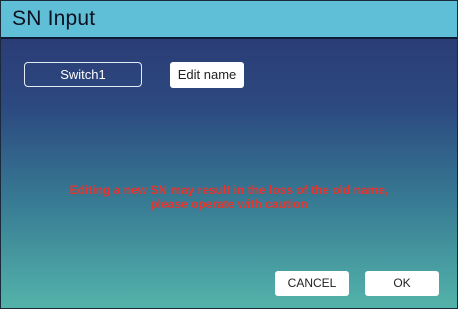  What do you see at coordinates (402, 283) in the screenshot?
I see `ok-button: OK` at bounding box center [402, 283].